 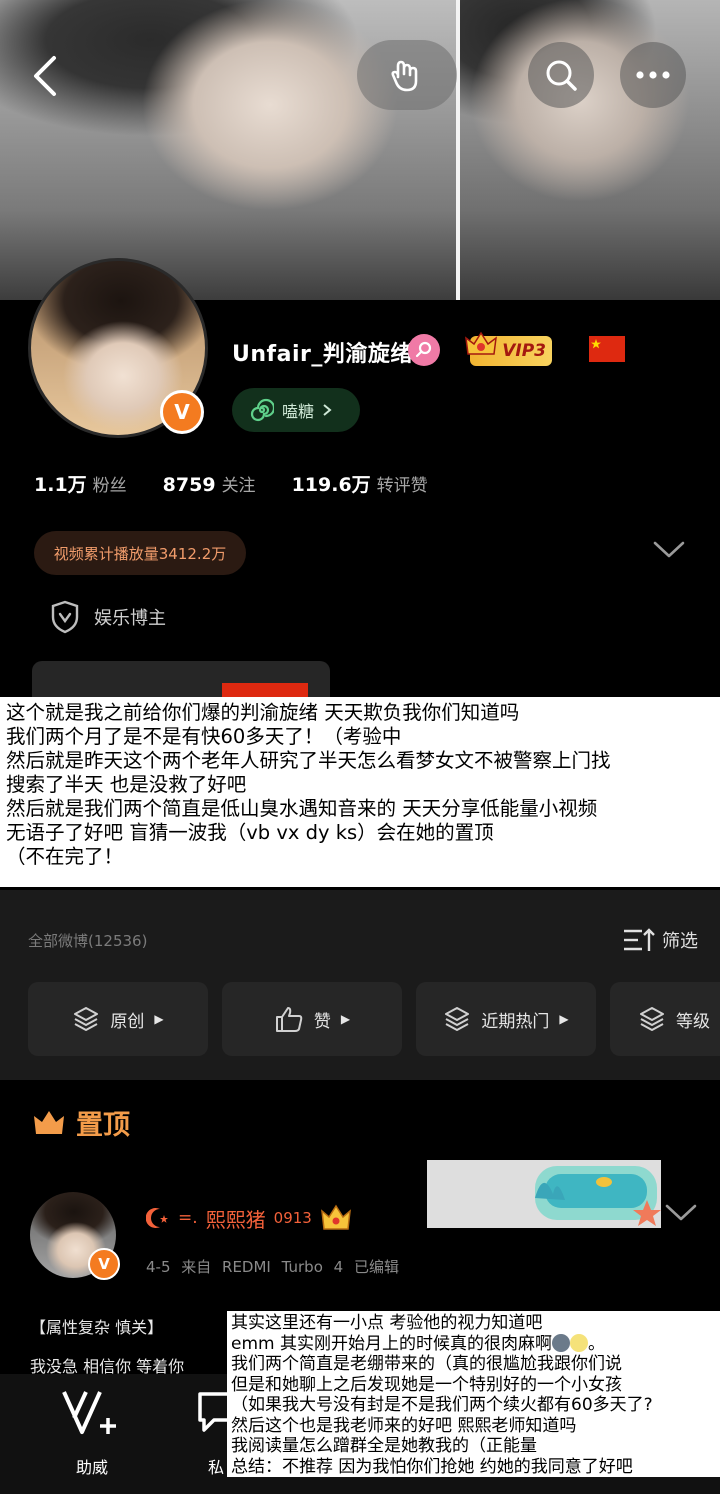 What do you see at coordinates (578, 1342) in the screenshot?
I see `moon-face-emoji-icon` at bounding box center [578, 1342].